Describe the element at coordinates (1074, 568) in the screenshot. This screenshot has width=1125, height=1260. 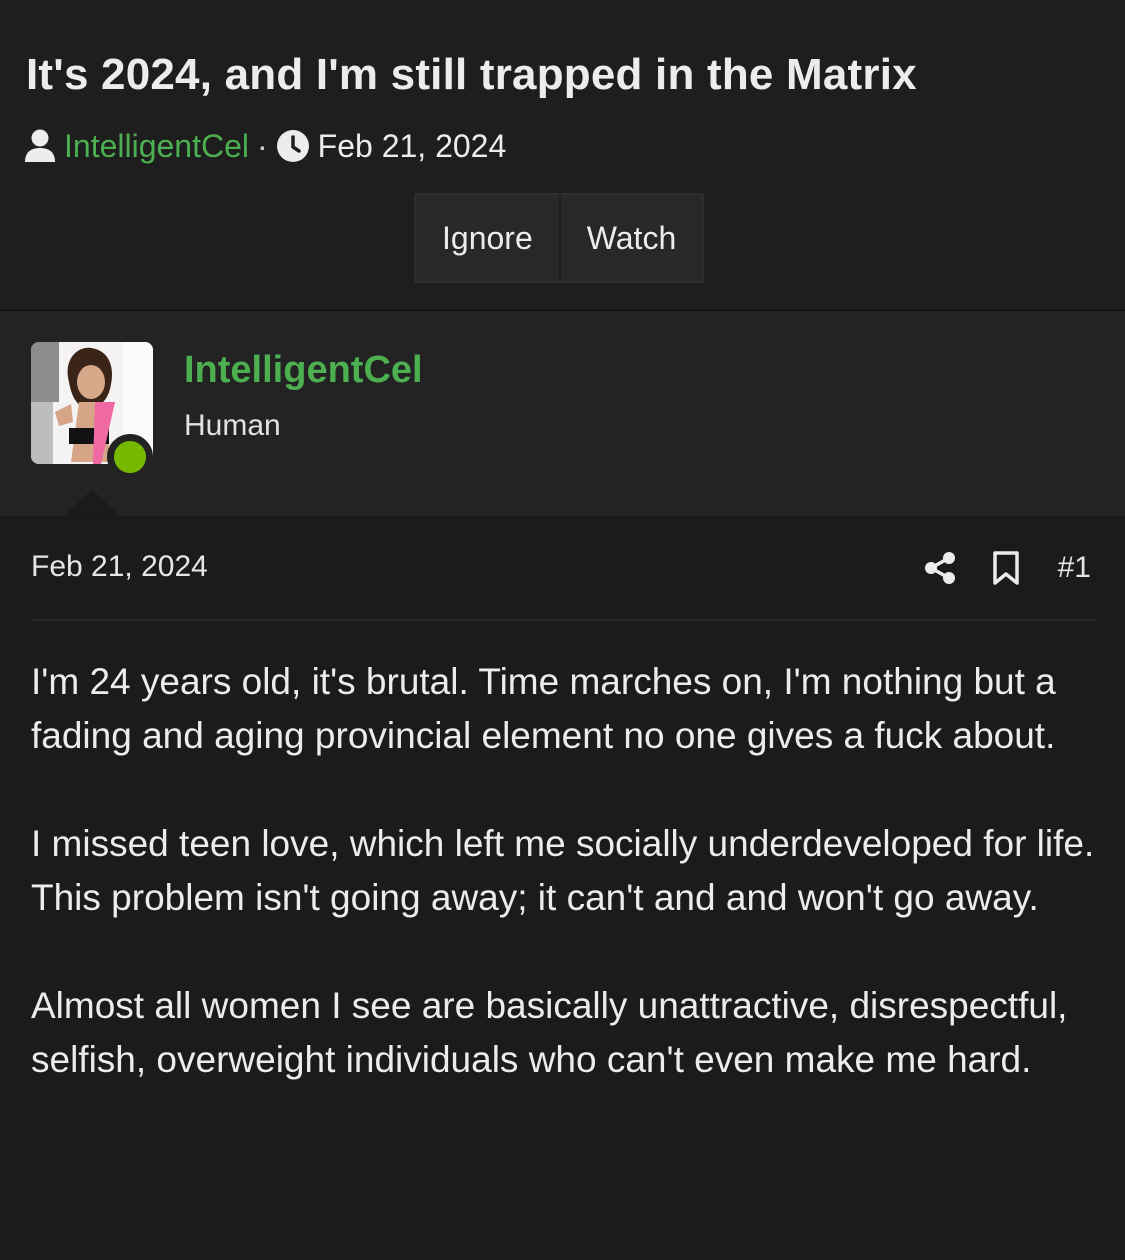
I see `post-permalink: #1` at that location.